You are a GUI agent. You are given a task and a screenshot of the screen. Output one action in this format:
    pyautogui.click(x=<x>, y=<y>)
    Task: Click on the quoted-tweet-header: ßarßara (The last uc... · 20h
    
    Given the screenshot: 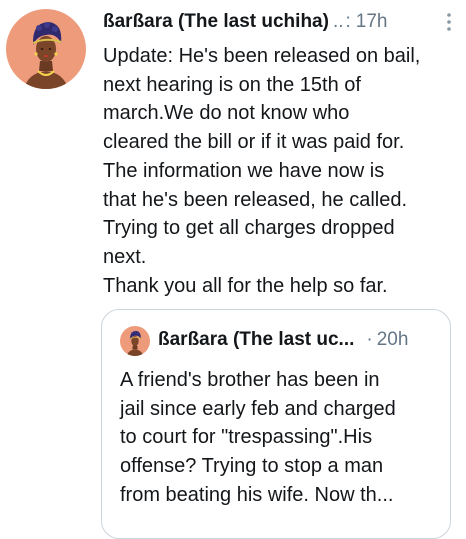 What is the action you would take?
    pyautogui.click(x=298, y=340)
    